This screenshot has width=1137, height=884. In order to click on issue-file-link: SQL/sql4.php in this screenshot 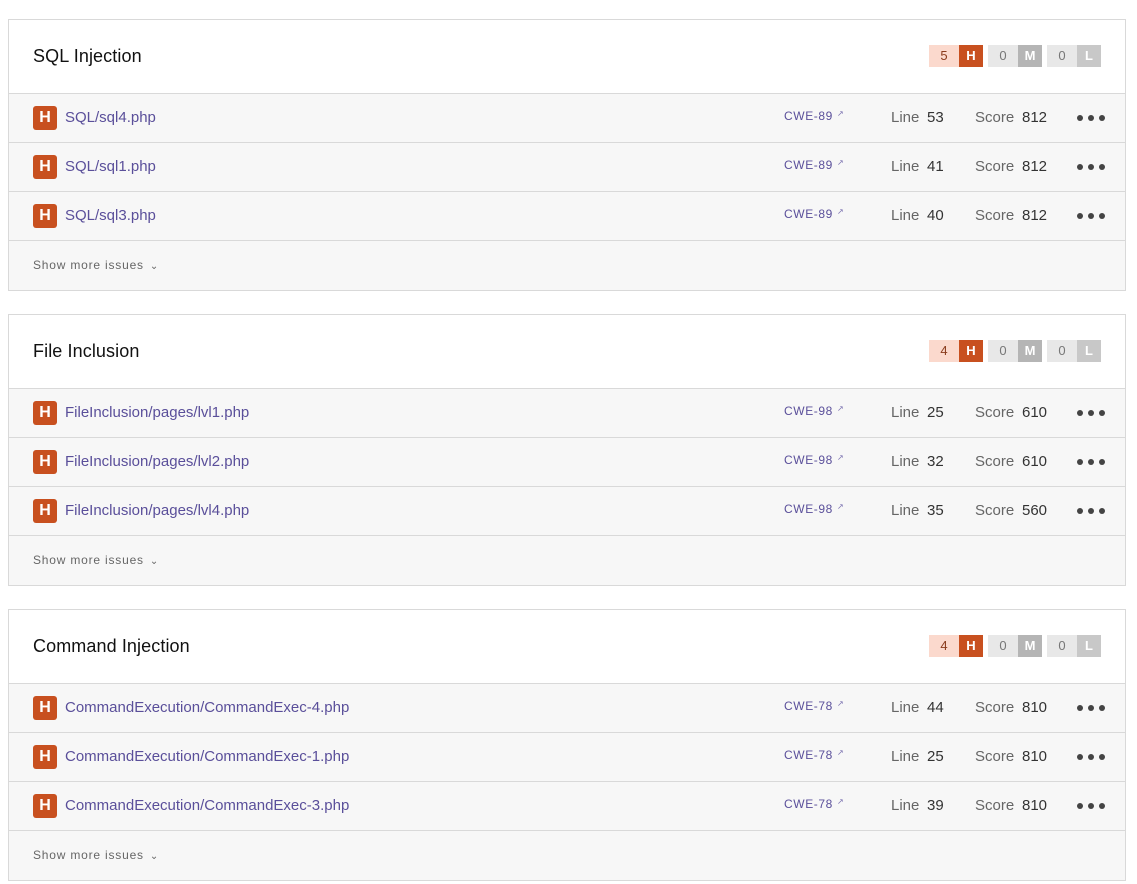, I will do `click(110, 117)`.